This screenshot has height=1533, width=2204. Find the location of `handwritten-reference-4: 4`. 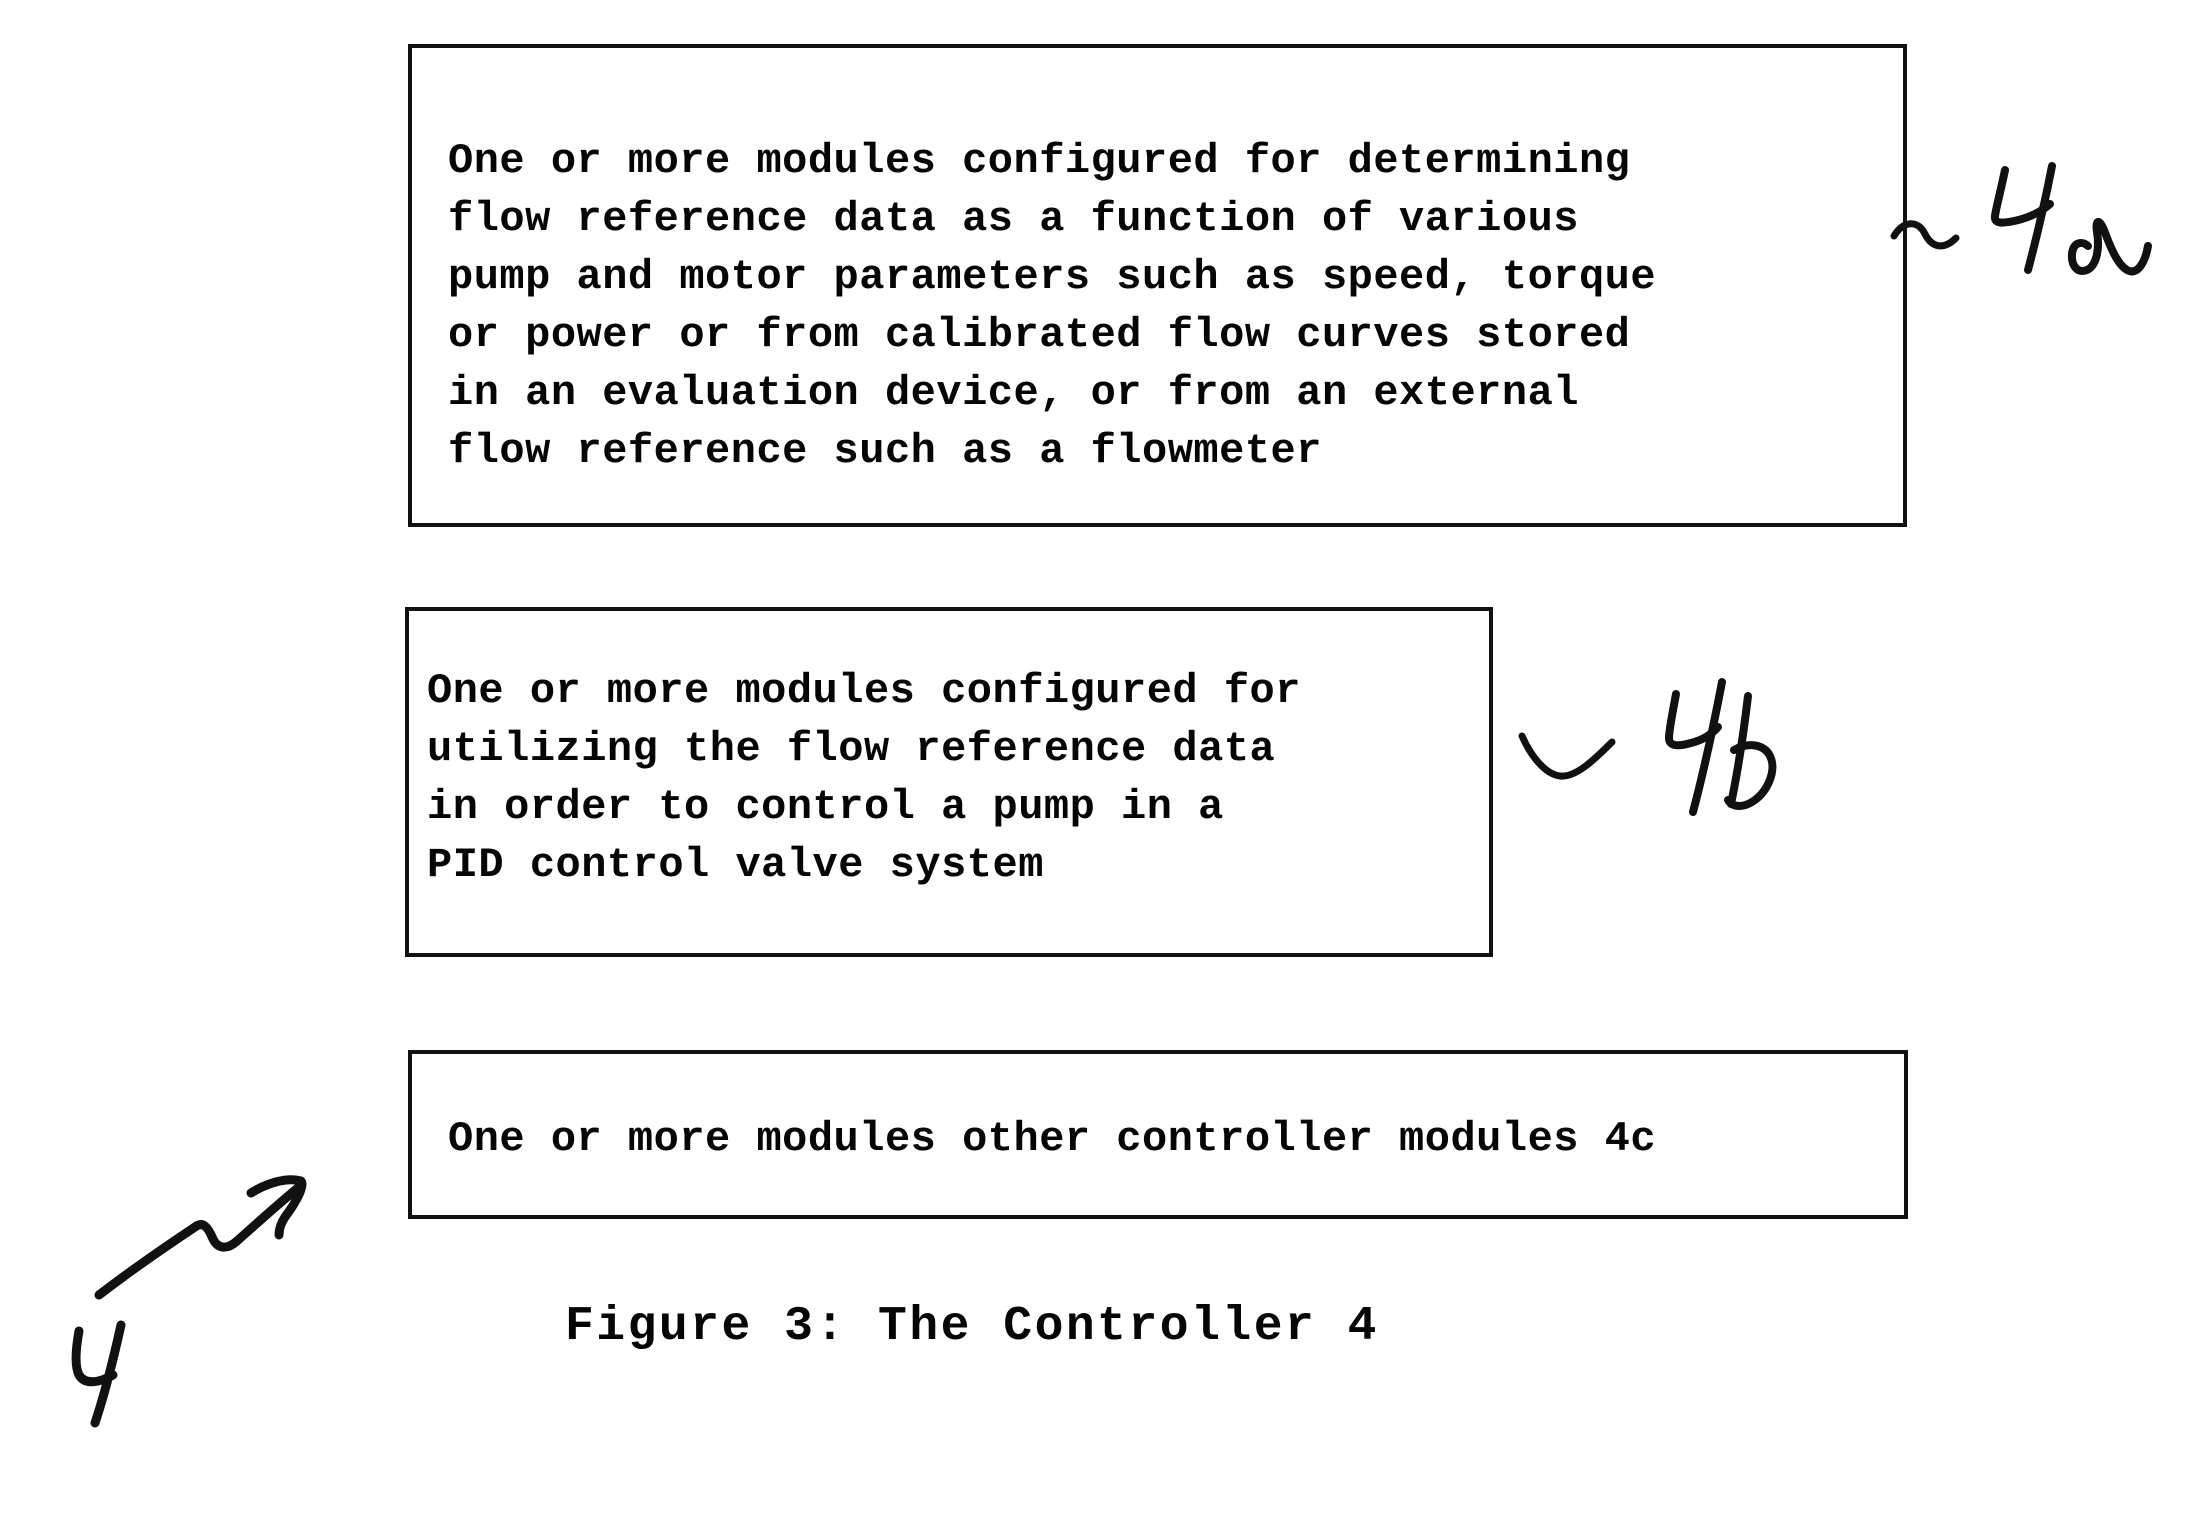

handwritten-reference-4: 4 is located at coordinates (215, 1305).